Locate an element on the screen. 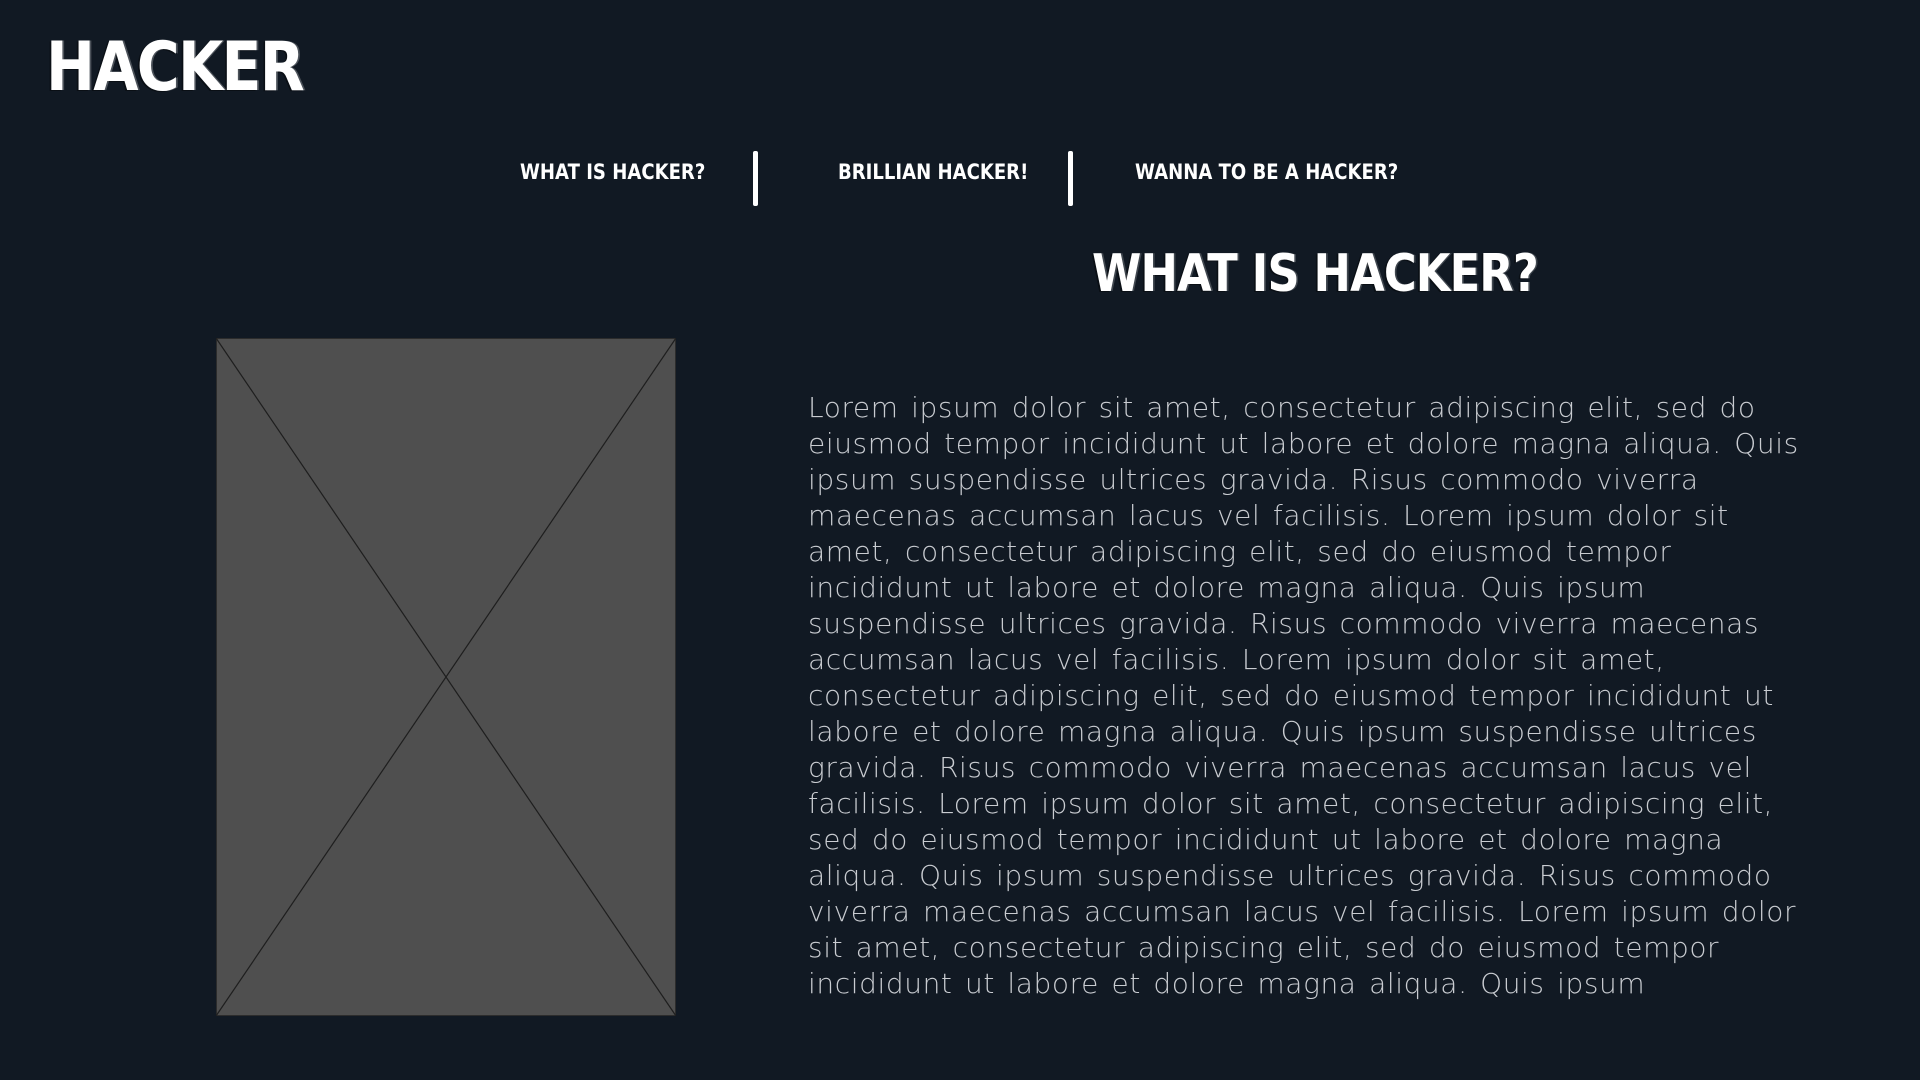 The width and height of the screenshot is (1920, 1080). nav-item-wanna-be-hacker: WANNA TO BE A HACKER? is located at coordinates (1266, 172).